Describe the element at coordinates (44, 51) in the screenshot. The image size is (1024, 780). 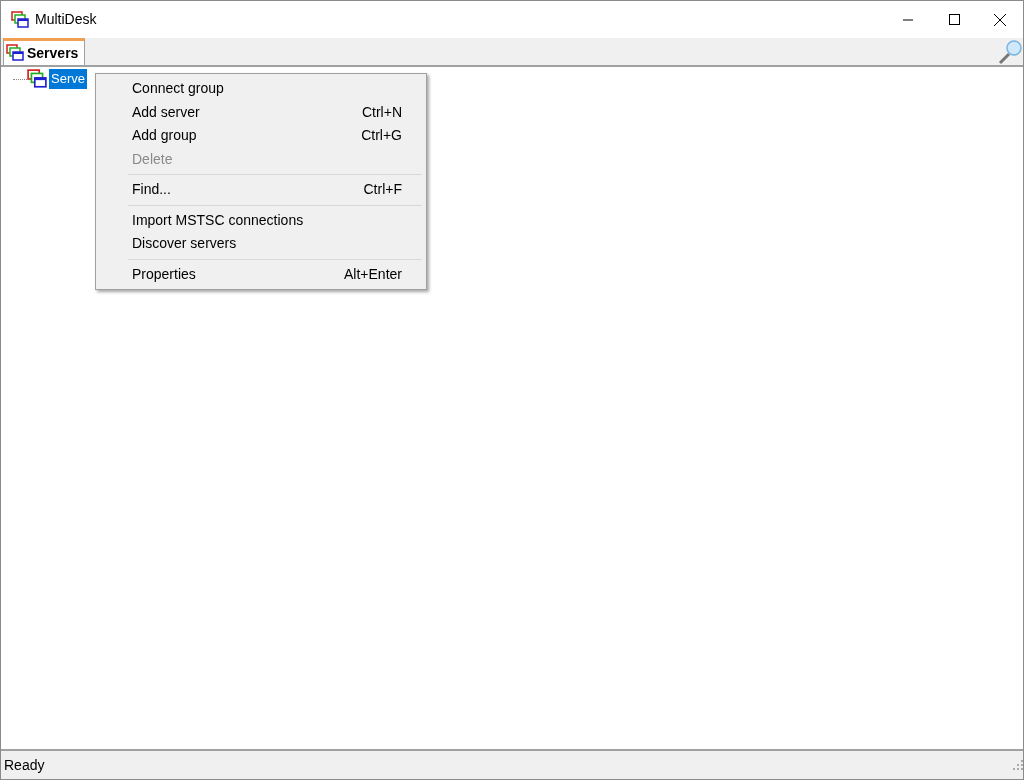
I see `tab: Servers` at that location.